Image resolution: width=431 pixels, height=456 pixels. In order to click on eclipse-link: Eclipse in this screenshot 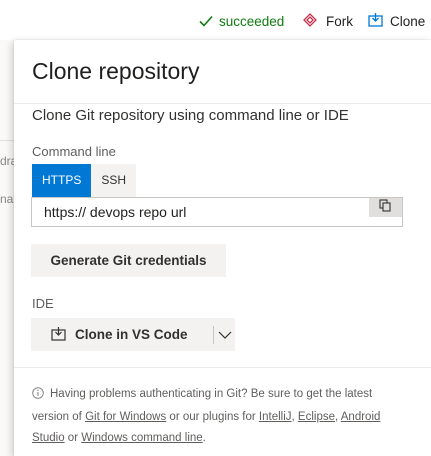, I will do `click(316, 417)`.